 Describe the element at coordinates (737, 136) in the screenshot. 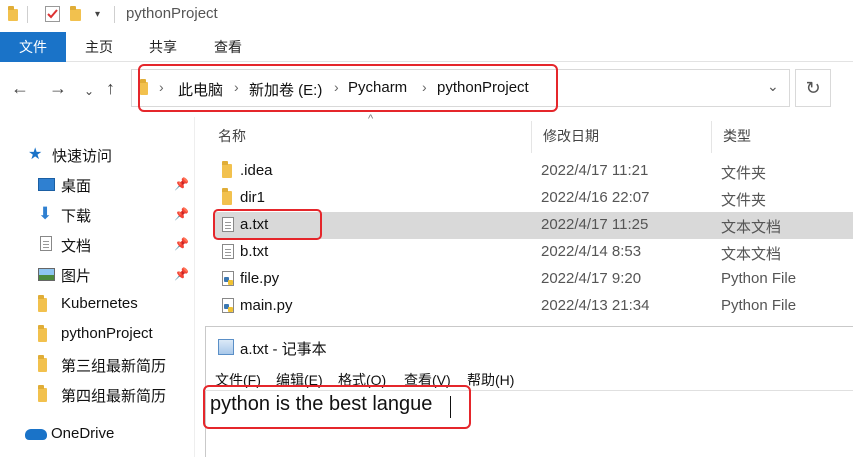

I see `column-header-type: 类型` at that location.